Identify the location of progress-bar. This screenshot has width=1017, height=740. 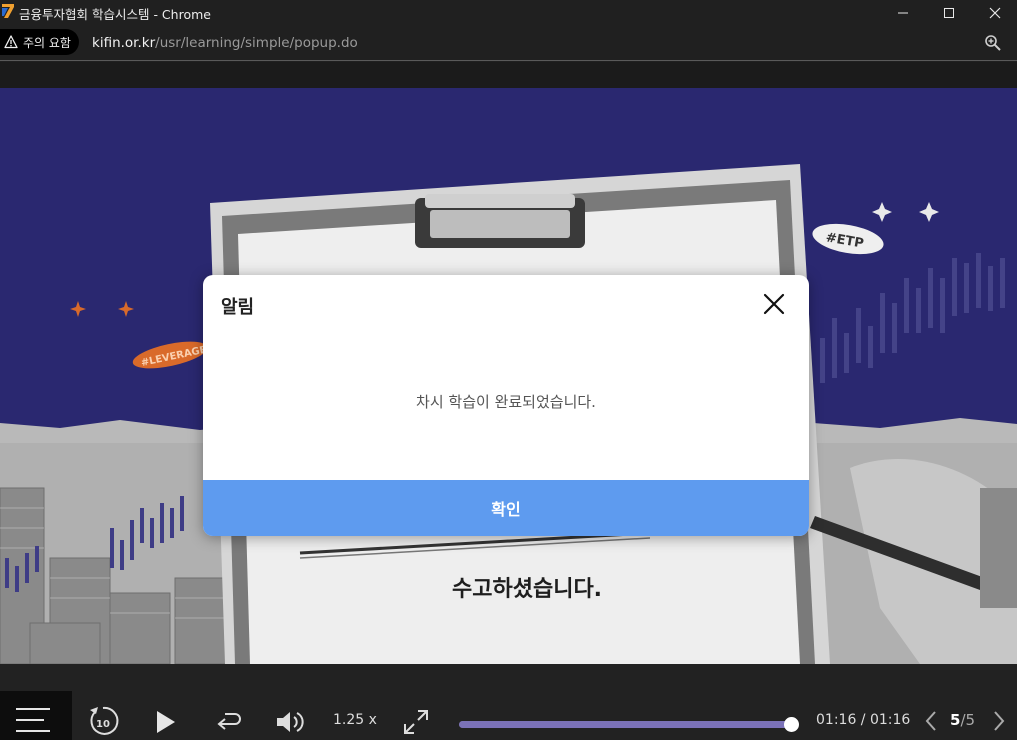
(629, 724).